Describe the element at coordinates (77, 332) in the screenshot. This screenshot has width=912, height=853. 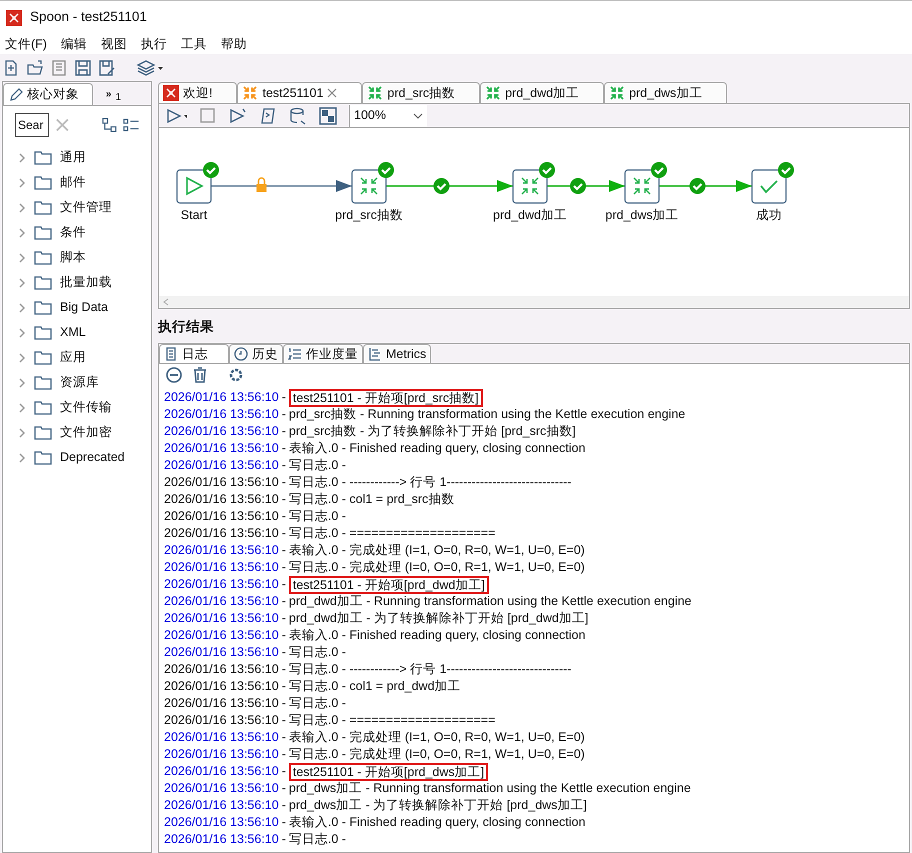
I see `tree-item: XML` at that location.